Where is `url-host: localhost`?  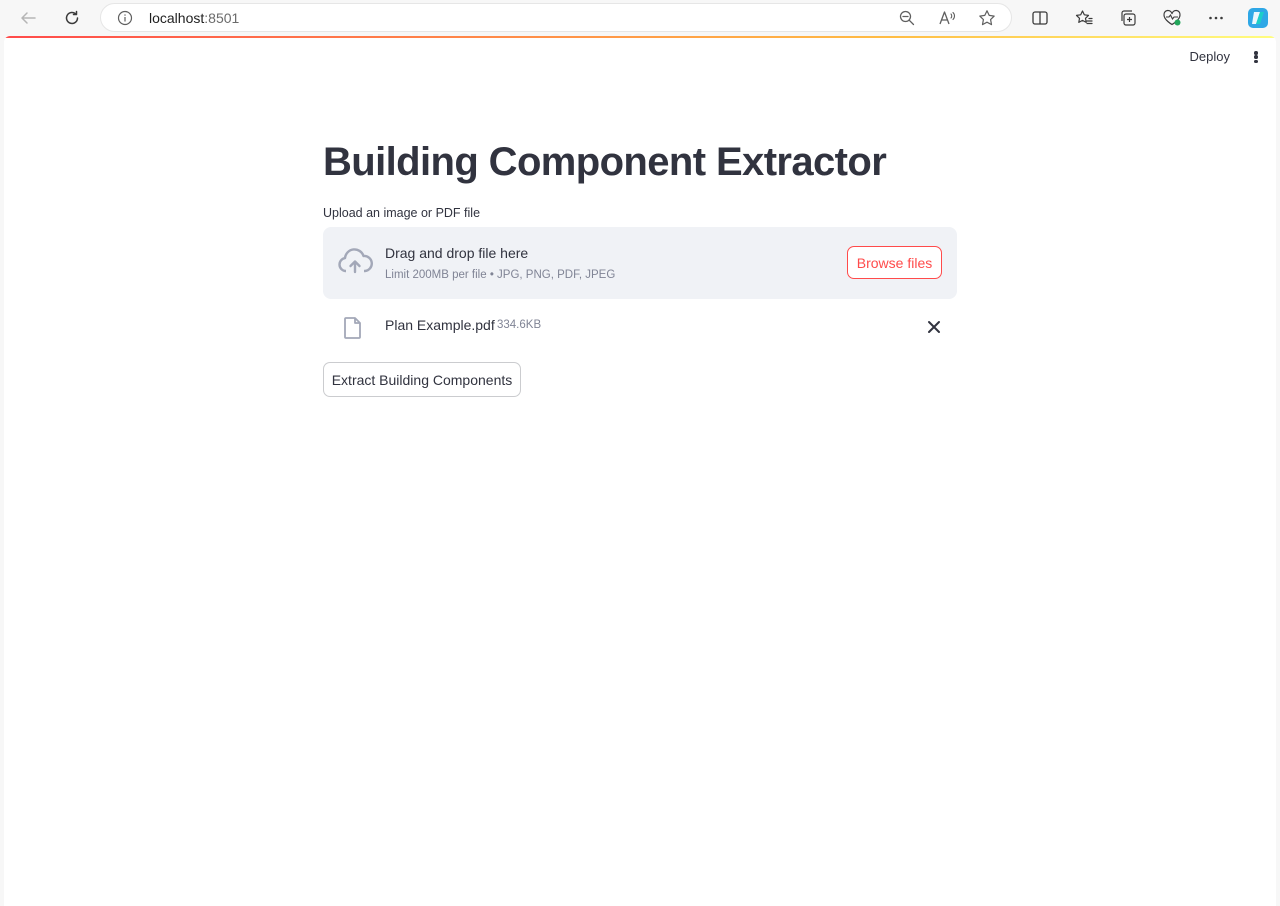 url-host: localhost is located at coordinates (177, 18).